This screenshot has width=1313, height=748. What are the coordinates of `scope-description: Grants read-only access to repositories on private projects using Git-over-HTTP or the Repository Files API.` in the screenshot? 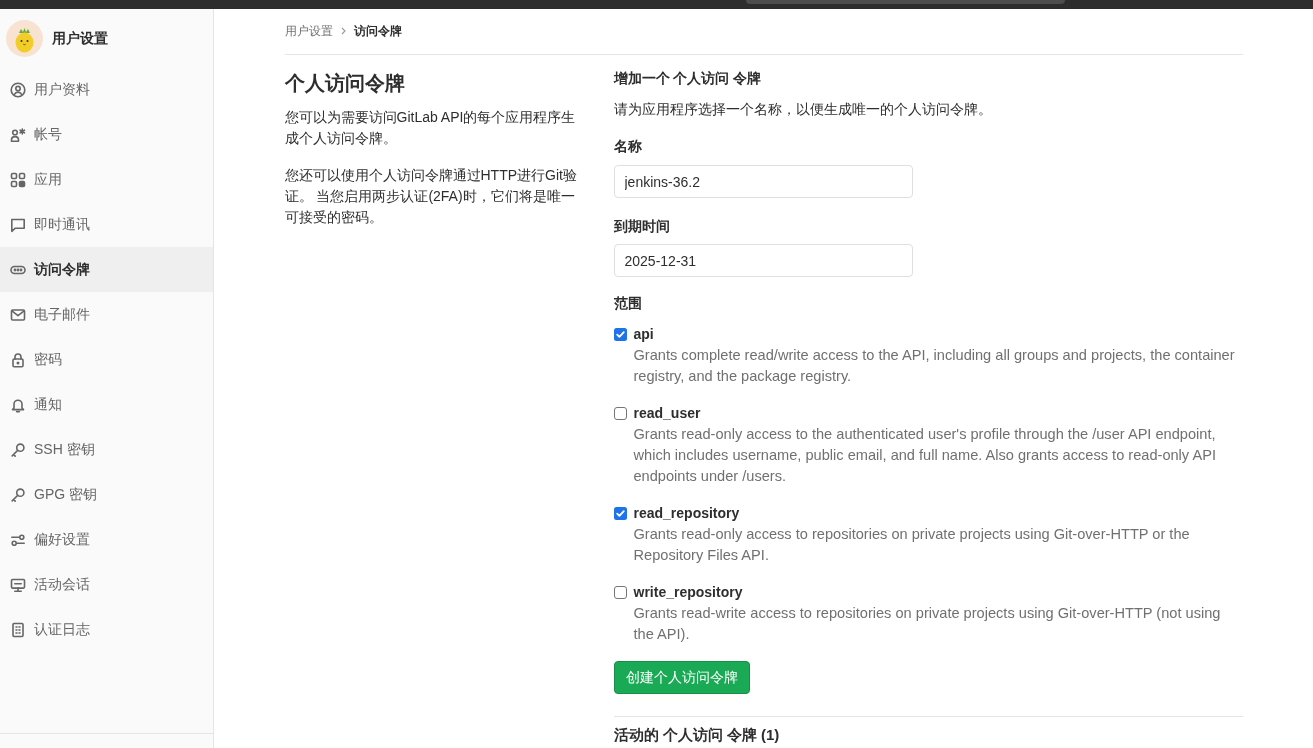 It's located at (912, 545).